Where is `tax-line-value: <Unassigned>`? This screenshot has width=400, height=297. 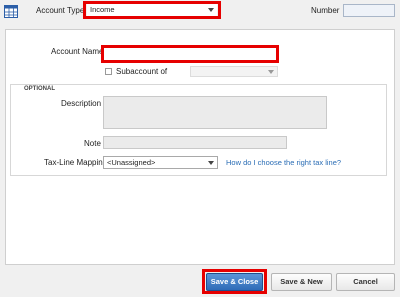 tax-line-value: <Unassigned> is located at coordinates (131, 162).